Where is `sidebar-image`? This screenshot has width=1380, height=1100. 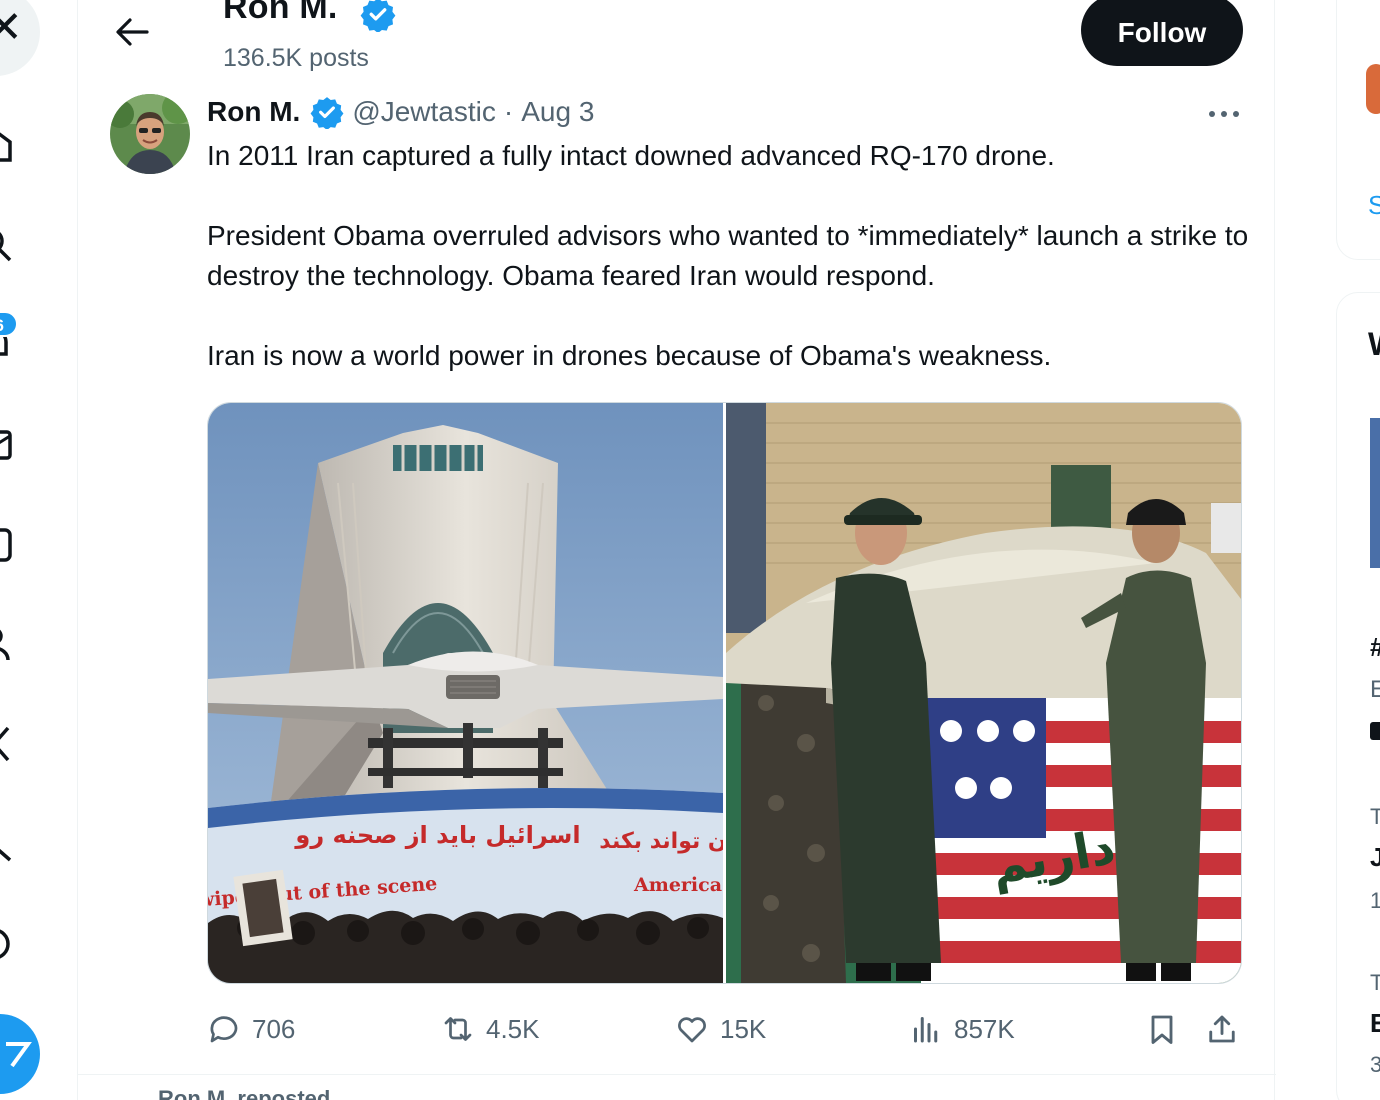 sidebar-image is located at coordinates (1375, 493).